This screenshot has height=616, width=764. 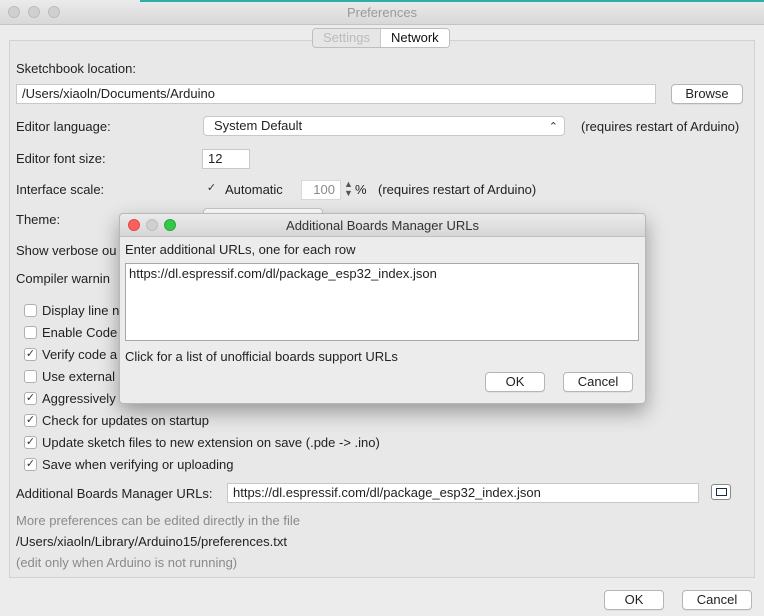 What do you see at coordinates (634, 600) in the screenshot?
I see `ok-button: OK` at bounding box center [634, 600].